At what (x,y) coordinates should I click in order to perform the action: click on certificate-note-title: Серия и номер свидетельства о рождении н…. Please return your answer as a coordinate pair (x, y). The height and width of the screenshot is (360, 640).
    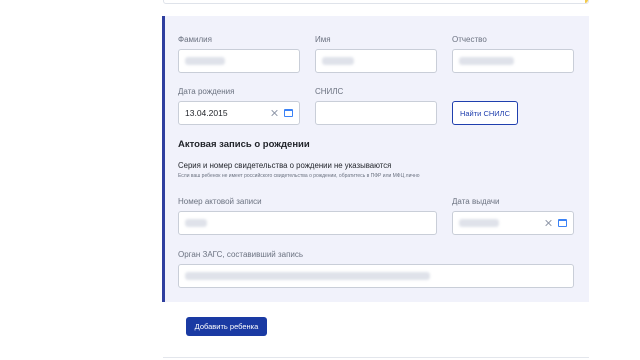
    Looking at the image, I should click on (285, 165).